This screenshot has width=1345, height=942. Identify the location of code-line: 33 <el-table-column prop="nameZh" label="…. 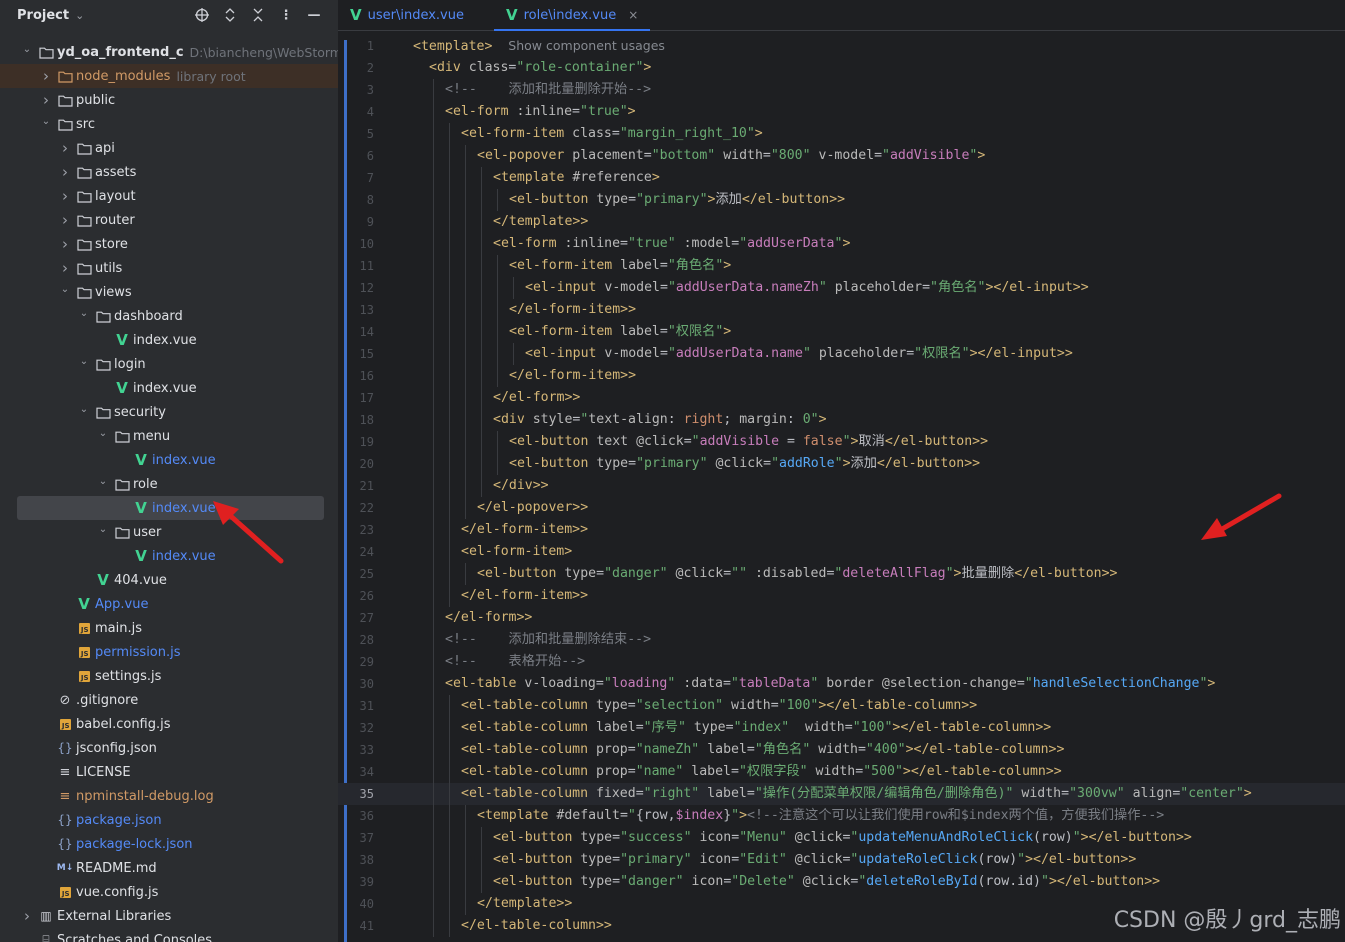
(841, 750).